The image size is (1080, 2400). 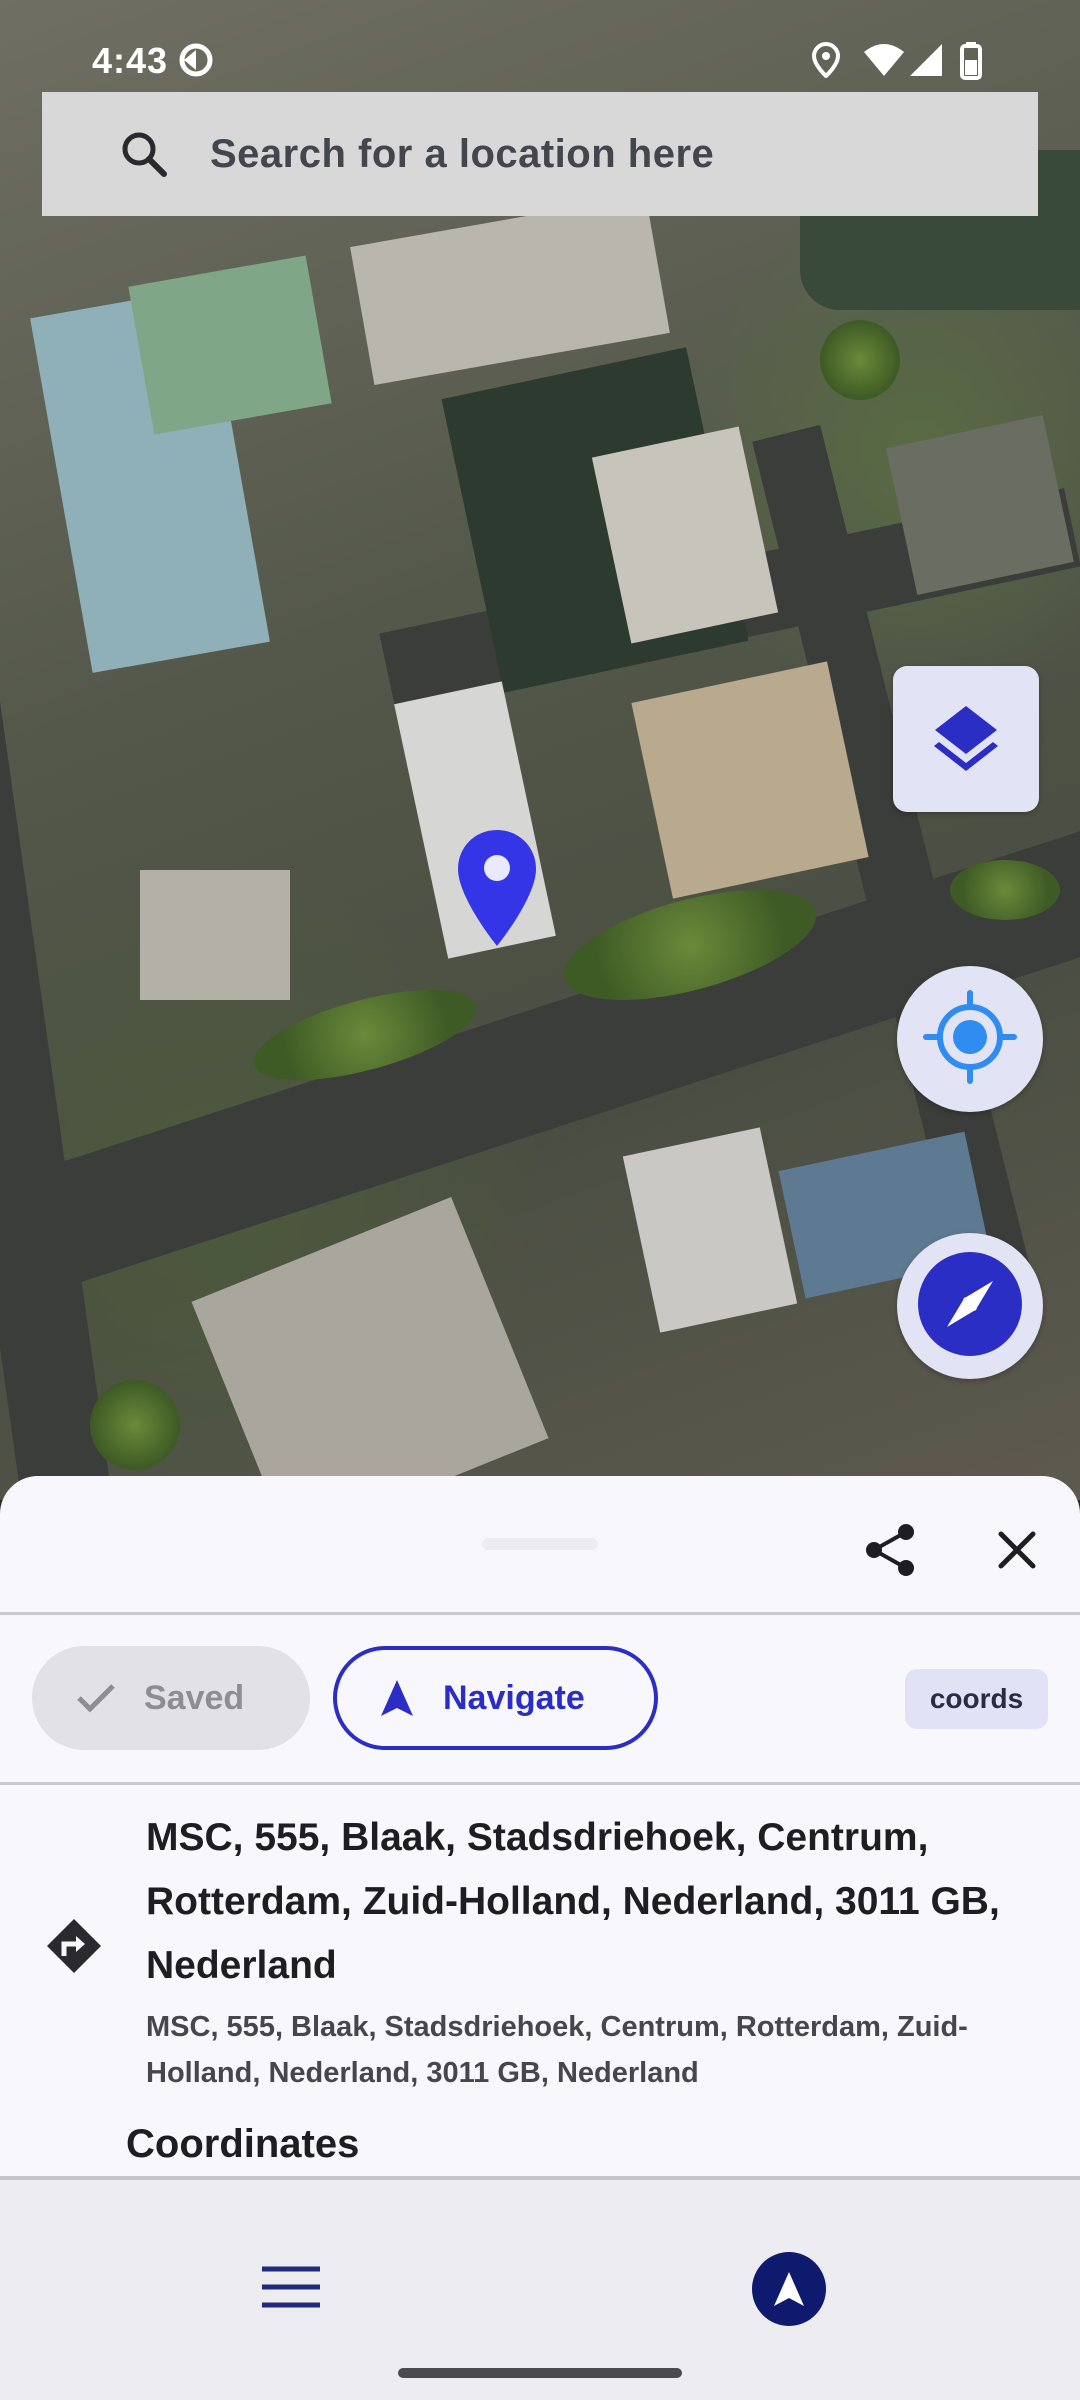 I want to click on layers-icon, so click(x=966, y=739).